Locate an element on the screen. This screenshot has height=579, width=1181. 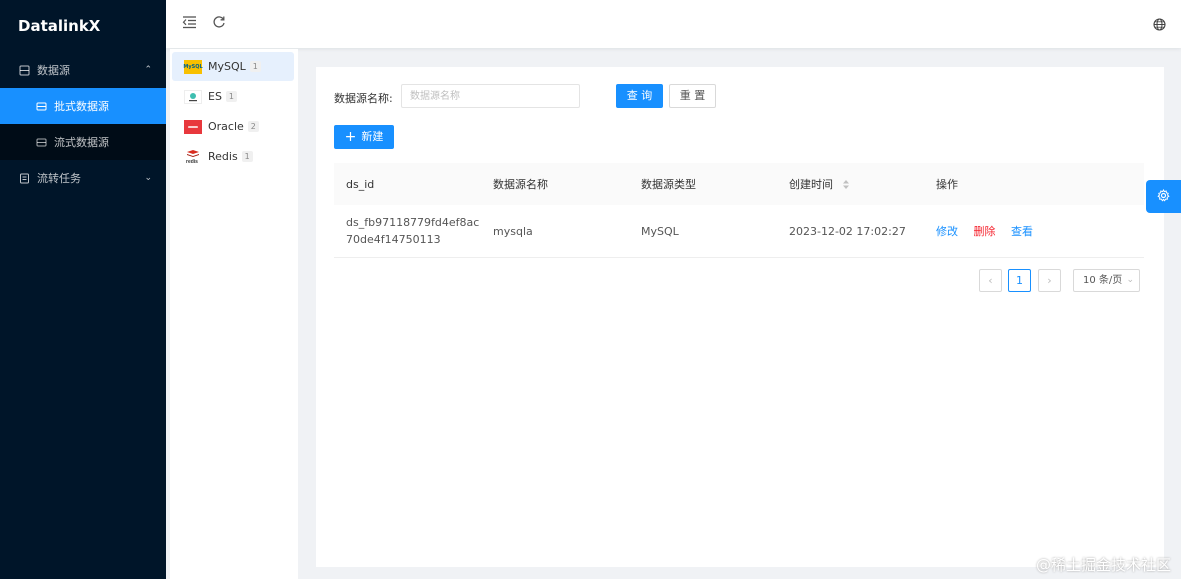
add-datasource-button: + 新建 is located at coordinates (364, 137).